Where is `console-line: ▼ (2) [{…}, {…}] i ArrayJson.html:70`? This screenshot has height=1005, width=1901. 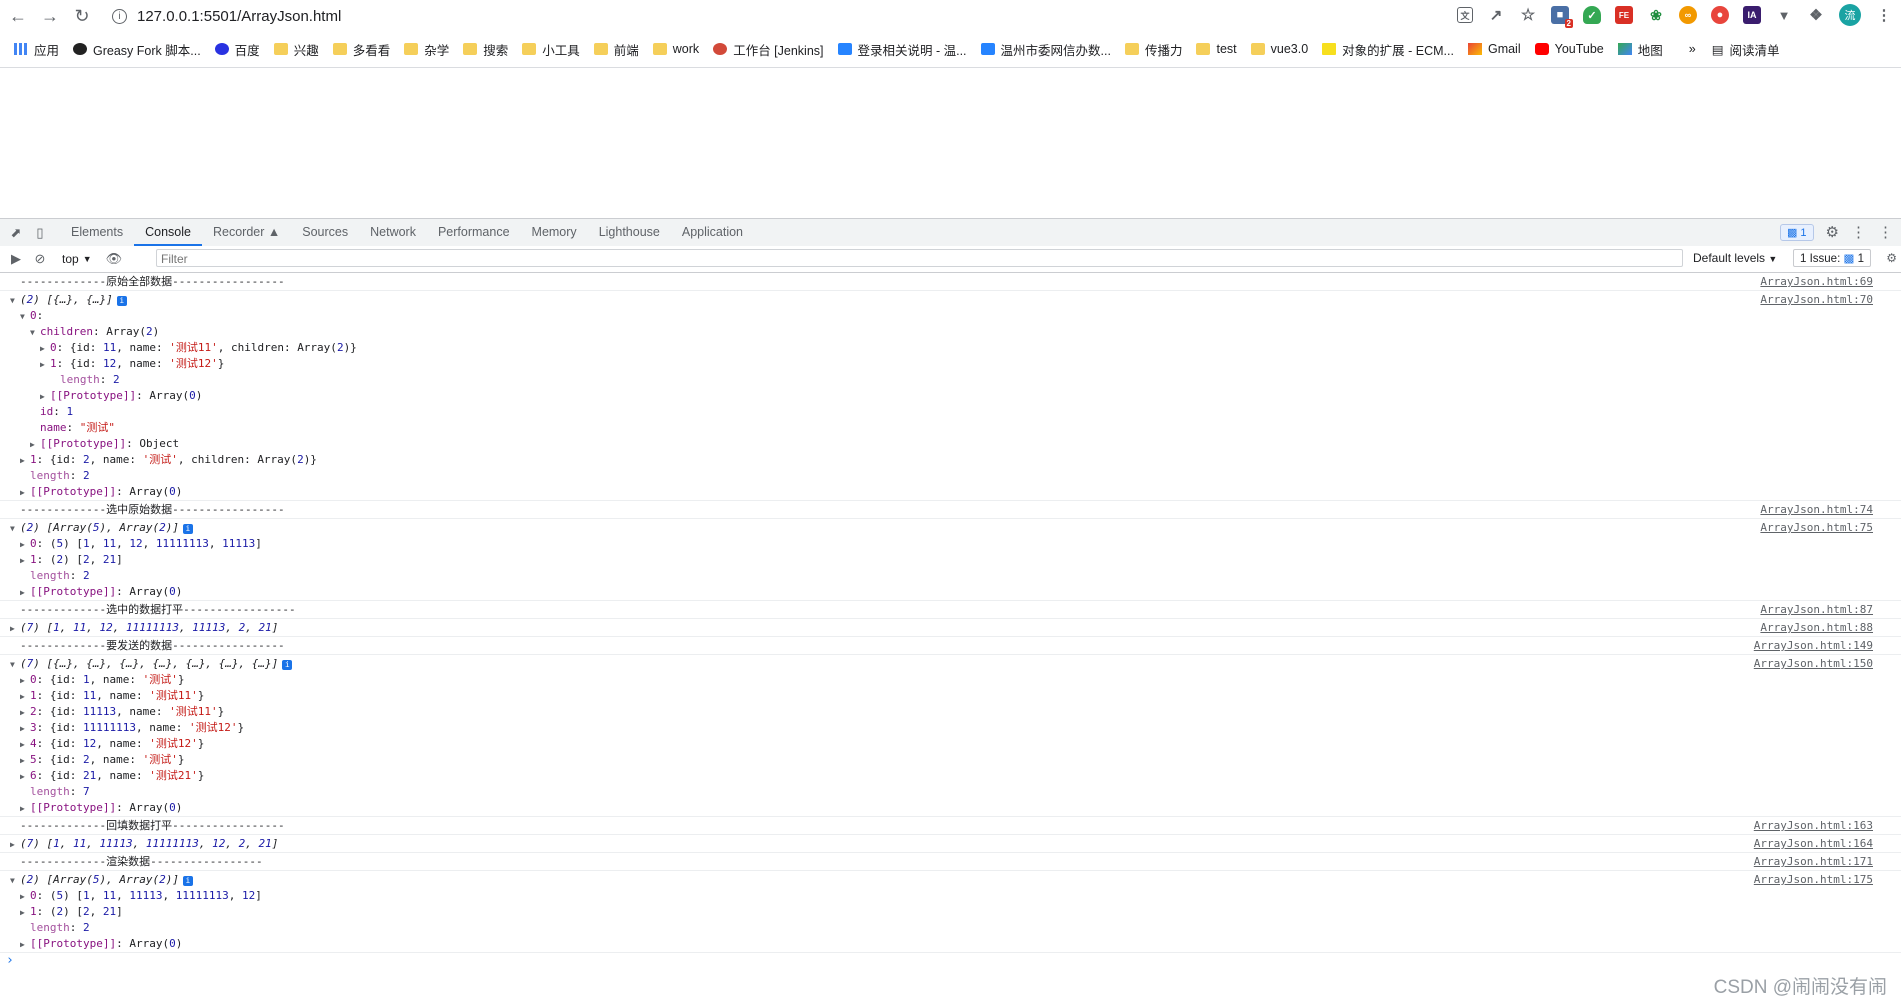 console-line: ▼ (2) [{…}, {…}] i ArrayJson.html:70 is located at coordinates (950, 300).